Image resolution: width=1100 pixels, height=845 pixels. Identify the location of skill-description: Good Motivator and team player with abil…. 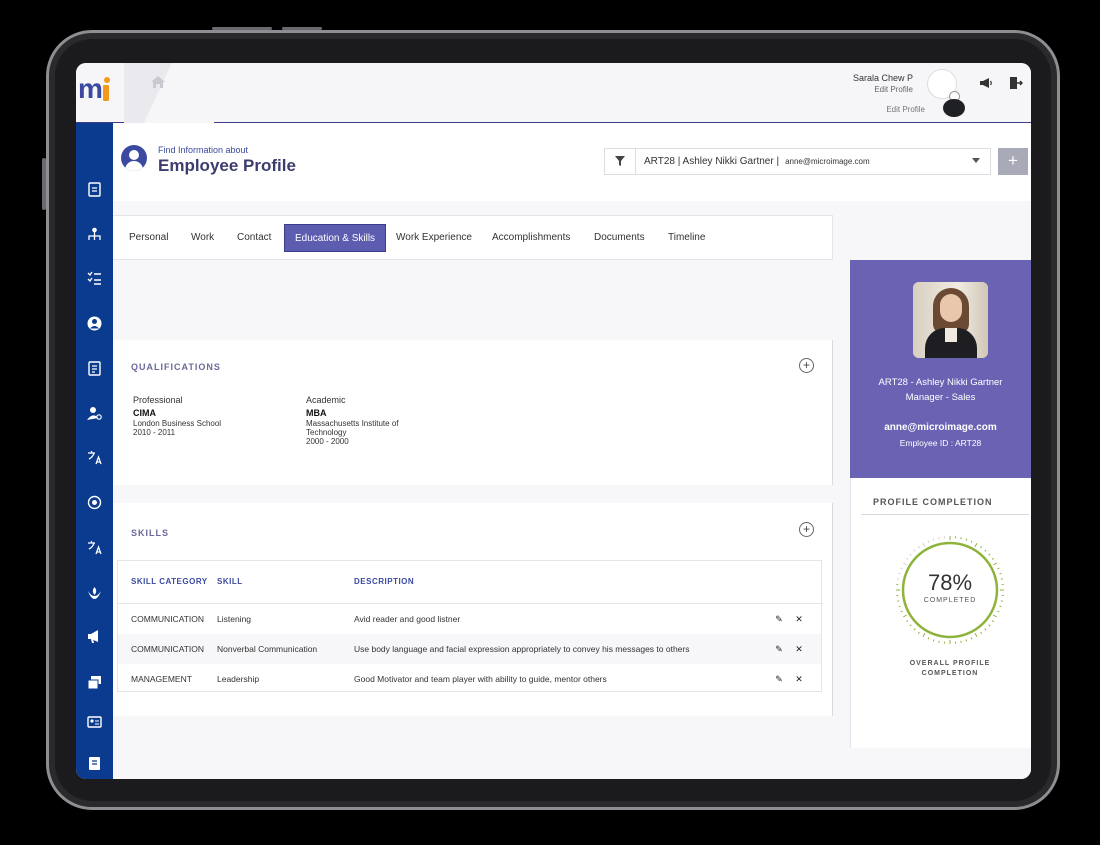
(480, 679).